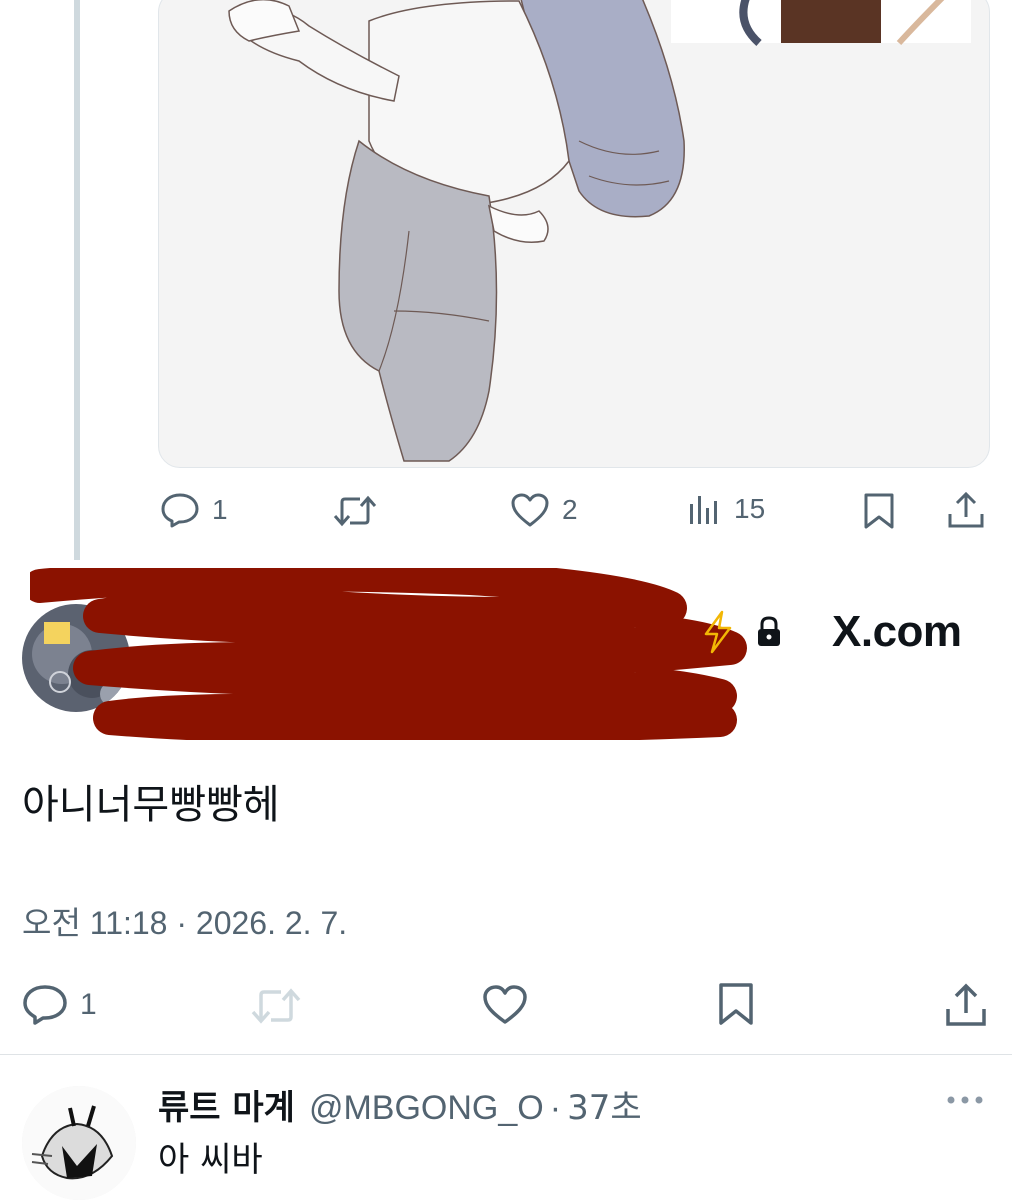 This screenshot has width=1012, height=1200. What do you see at coordinates (604, 1104) in the screenshot?
I see `reply-timestamp: 37초` at bounding box center [604, 1104].